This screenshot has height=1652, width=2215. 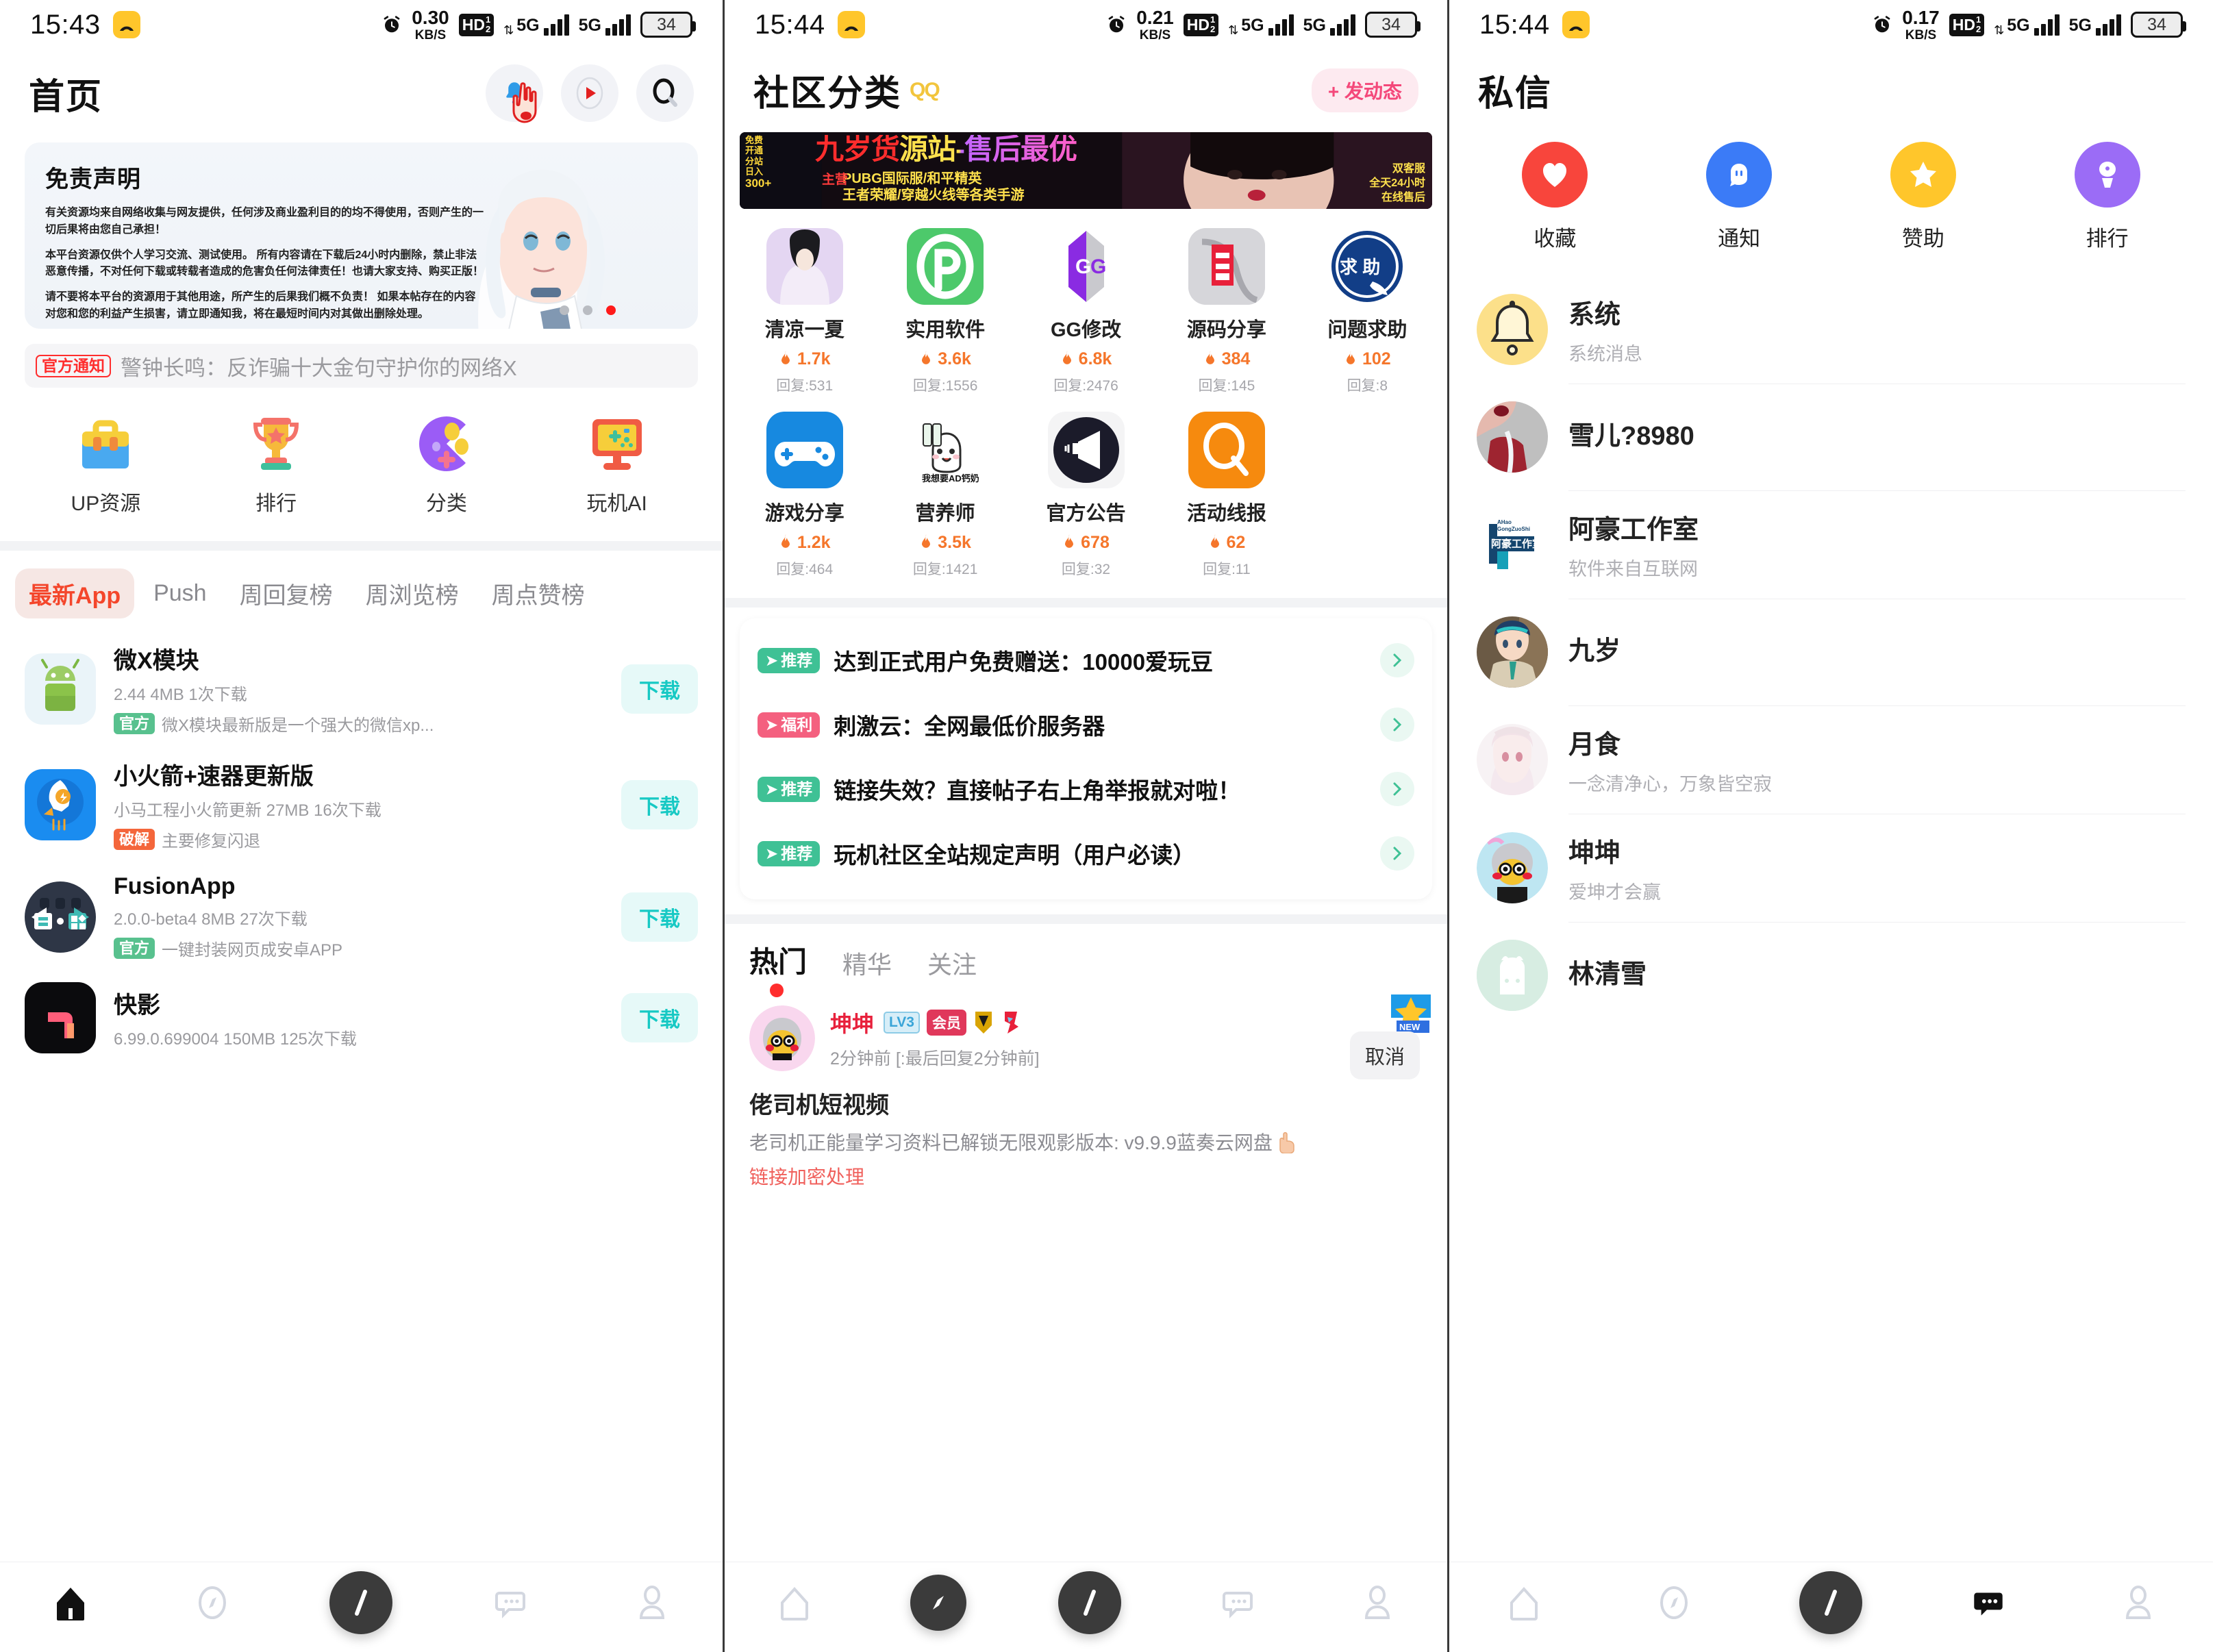 I want to click on category-item: 求 助 问题求助 102 回复:8, so click(x=1367, y=313).